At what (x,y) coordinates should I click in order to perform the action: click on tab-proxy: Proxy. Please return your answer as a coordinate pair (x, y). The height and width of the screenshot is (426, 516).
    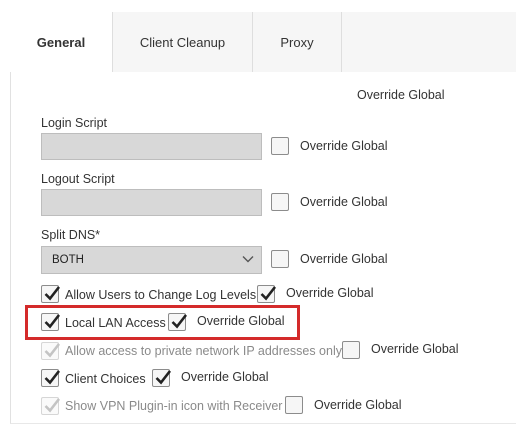
    Looking at the image, I should click on (297, 42).